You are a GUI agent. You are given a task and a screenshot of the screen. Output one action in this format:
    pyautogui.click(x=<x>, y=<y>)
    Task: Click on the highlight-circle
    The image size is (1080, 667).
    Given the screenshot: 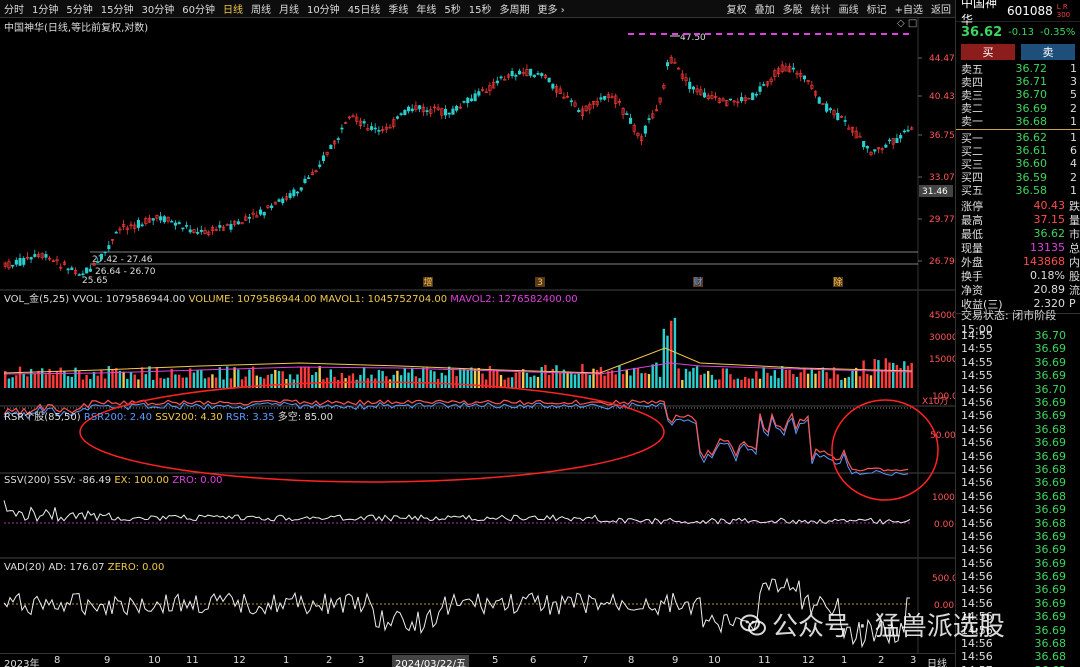 What is the action you would take?
    pyautogui.click(x=885, y=450)
    